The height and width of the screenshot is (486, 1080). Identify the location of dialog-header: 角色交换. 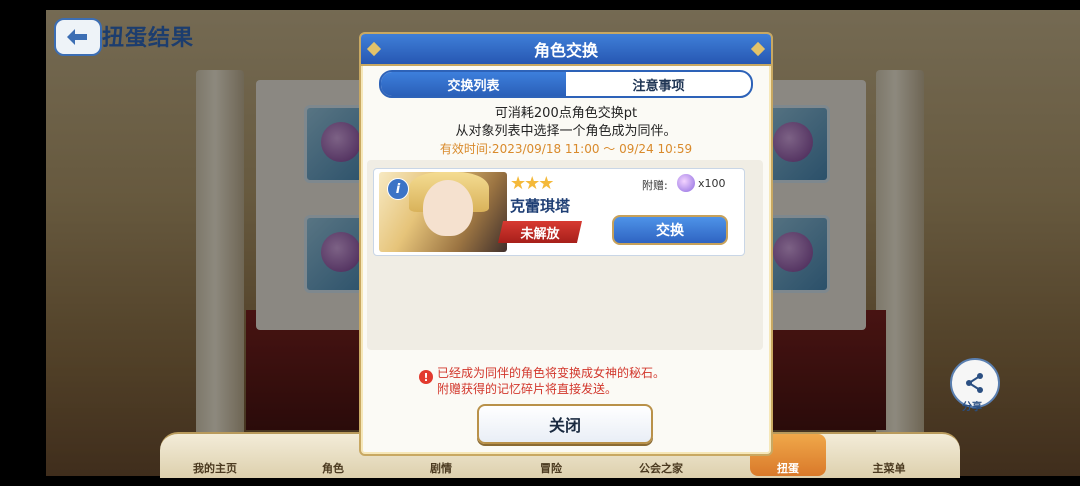
(566, 50).